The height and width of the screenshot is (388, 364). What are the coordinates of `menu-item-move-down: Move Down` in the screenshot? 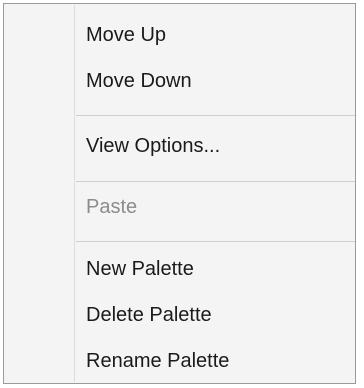 It's located at (139, 81).